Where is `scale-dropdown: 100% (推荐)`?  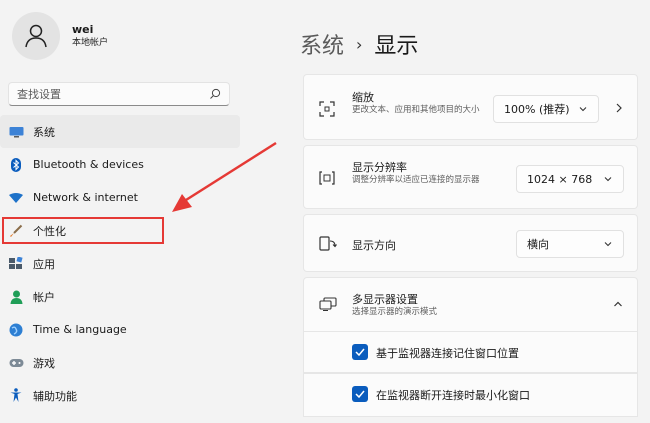 scale-dropdown: 100% (推荐) is located at coordinates (546, 109).